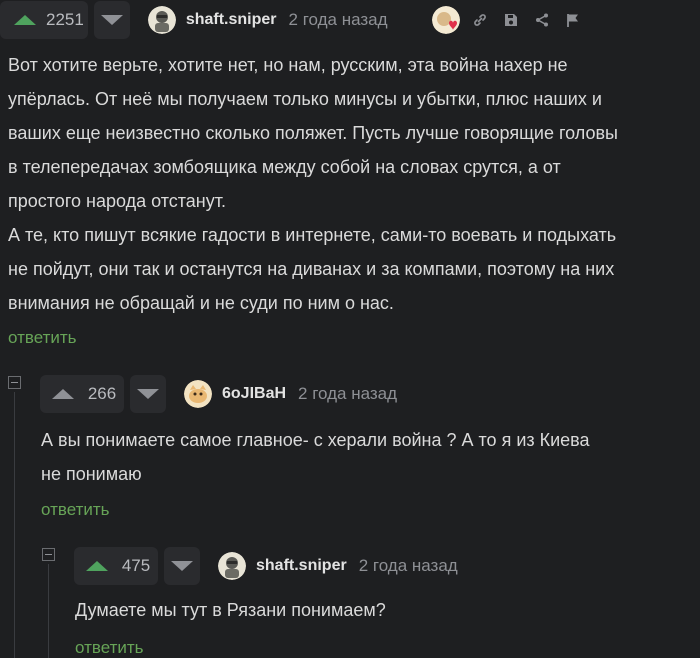 This screenshot has height=658, width=700. Describe the element at coordinates (254, 394) in the screenshot. I see `author-nick: 6oJIBaH` at that location.